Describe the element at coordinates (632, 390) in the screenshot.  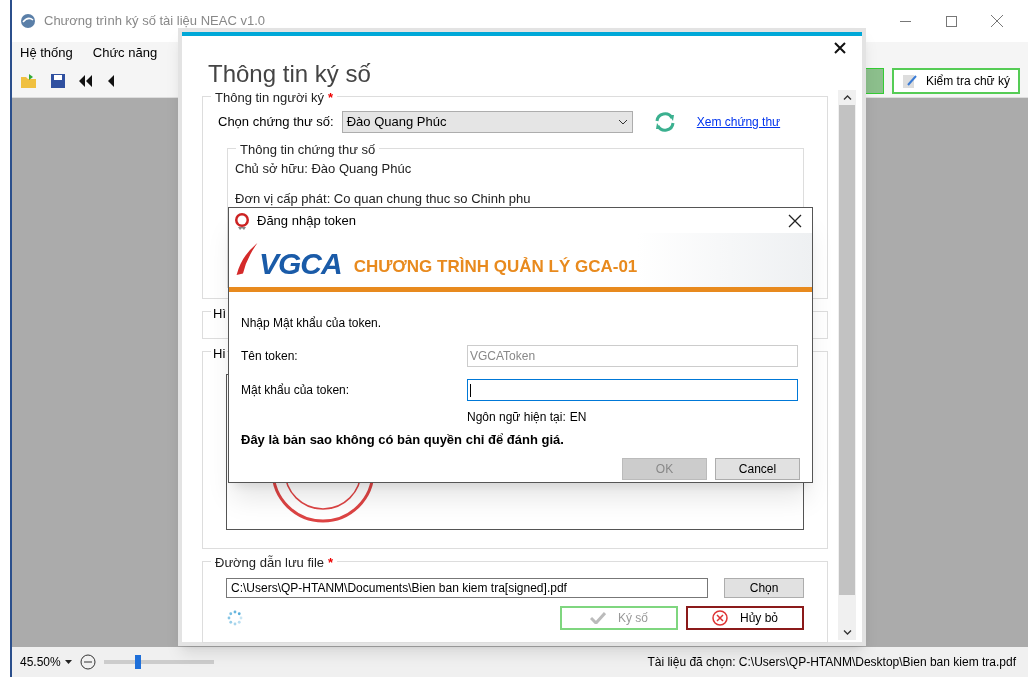
I see `password-field` at that location.